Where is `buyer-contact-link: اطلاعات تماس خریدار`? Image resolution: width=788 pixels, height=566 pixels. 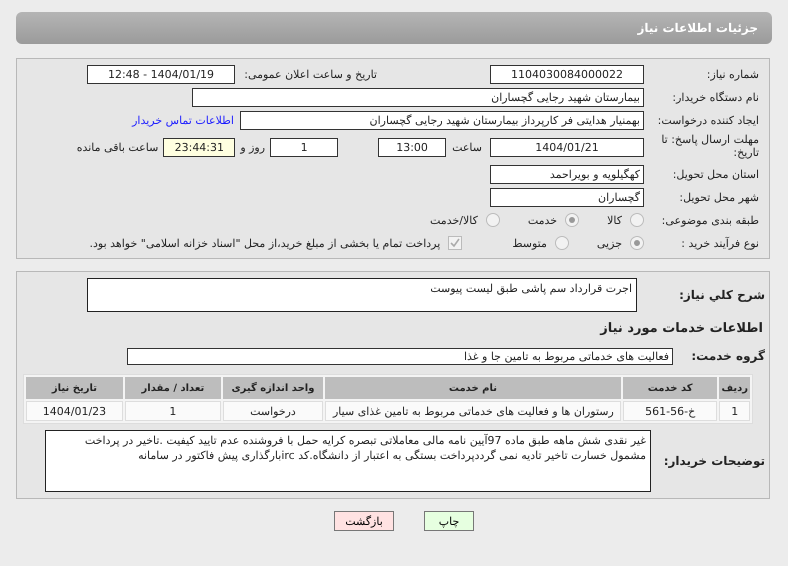 buyer-contact-link: اطلاعات تماس خریدار is located at coordinates (183, 120).